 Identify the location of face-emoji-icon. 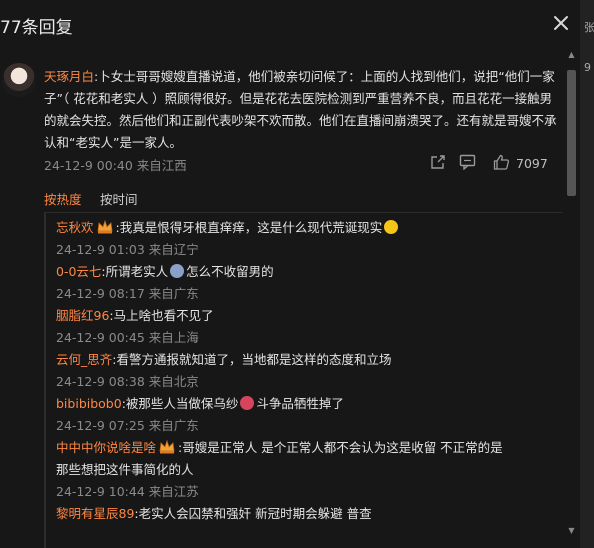
(177, 271).